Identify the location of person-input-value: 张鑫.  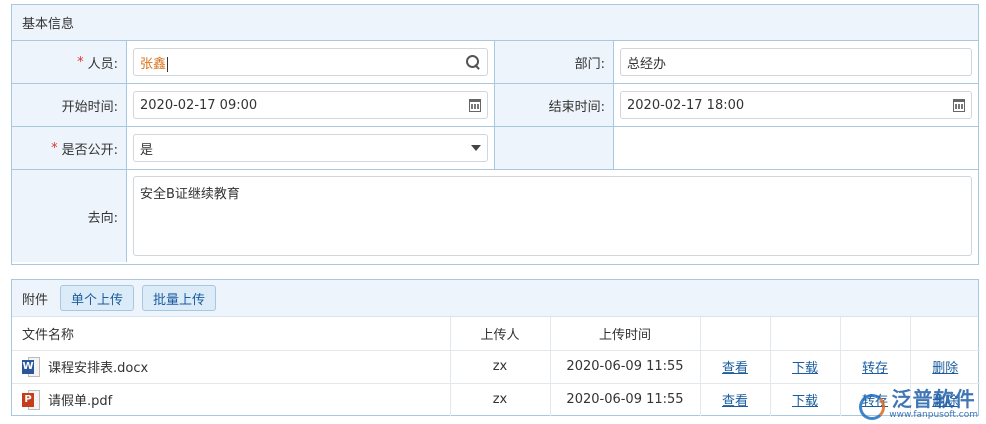
(154, 64).